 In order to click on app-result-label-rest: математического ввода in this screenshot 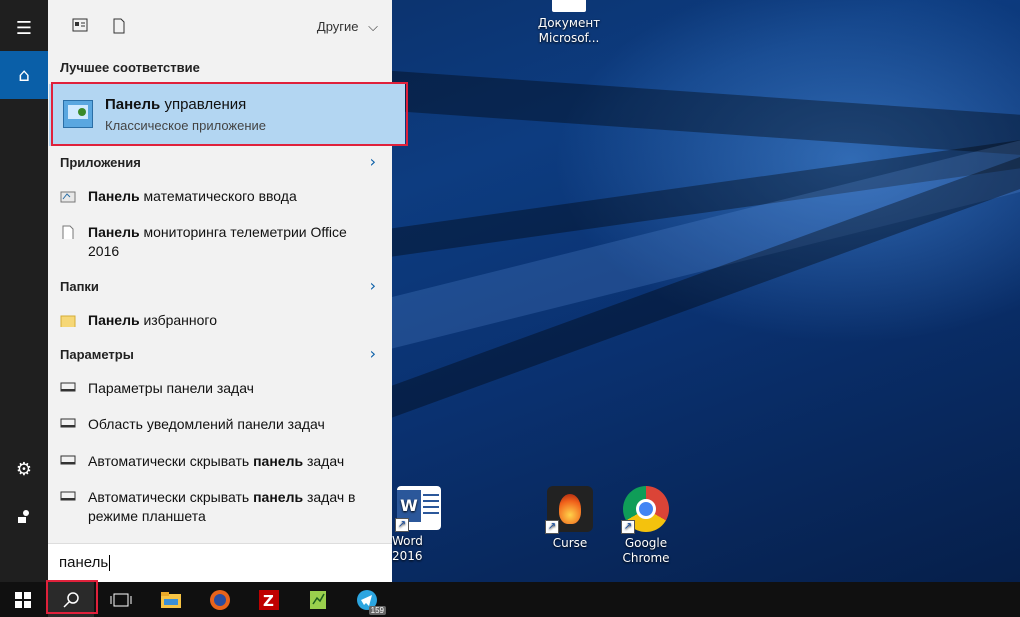, I will do `click(218, 196)`.